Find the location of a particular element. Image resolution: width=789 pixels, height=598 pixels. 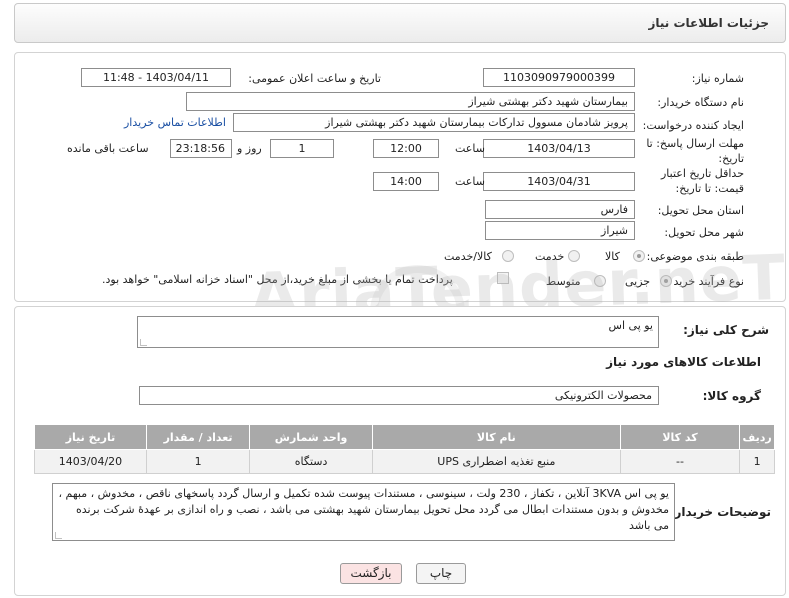

description-field: یو پی اس is located at coordinates (398, 332).